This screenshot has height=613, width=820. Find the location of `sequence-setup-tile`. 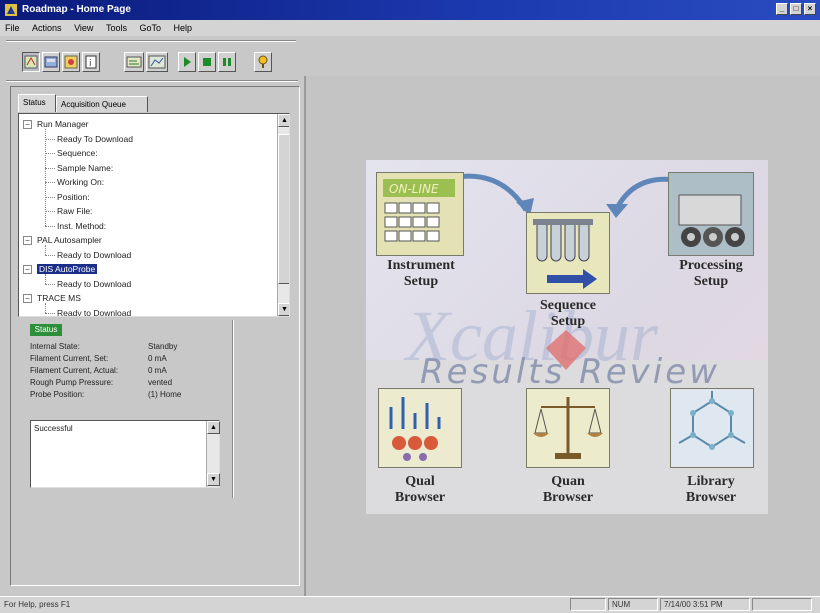

sequence-setup-tile is located at coordinates (568, 253).